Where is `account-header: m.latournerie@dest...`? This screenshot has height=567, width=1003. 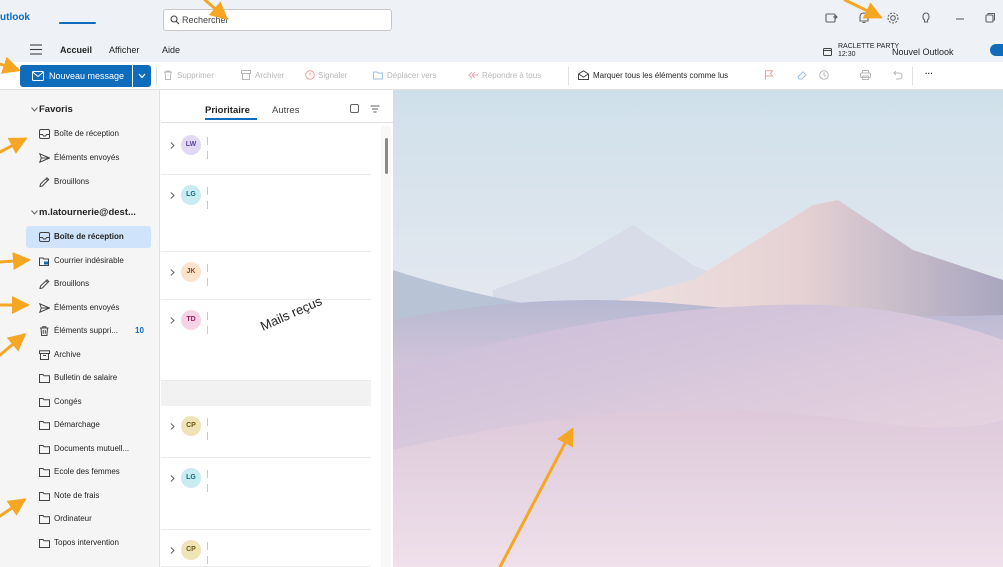 account-header: m.latournerie@dest... is located at coordinates (87, 212).